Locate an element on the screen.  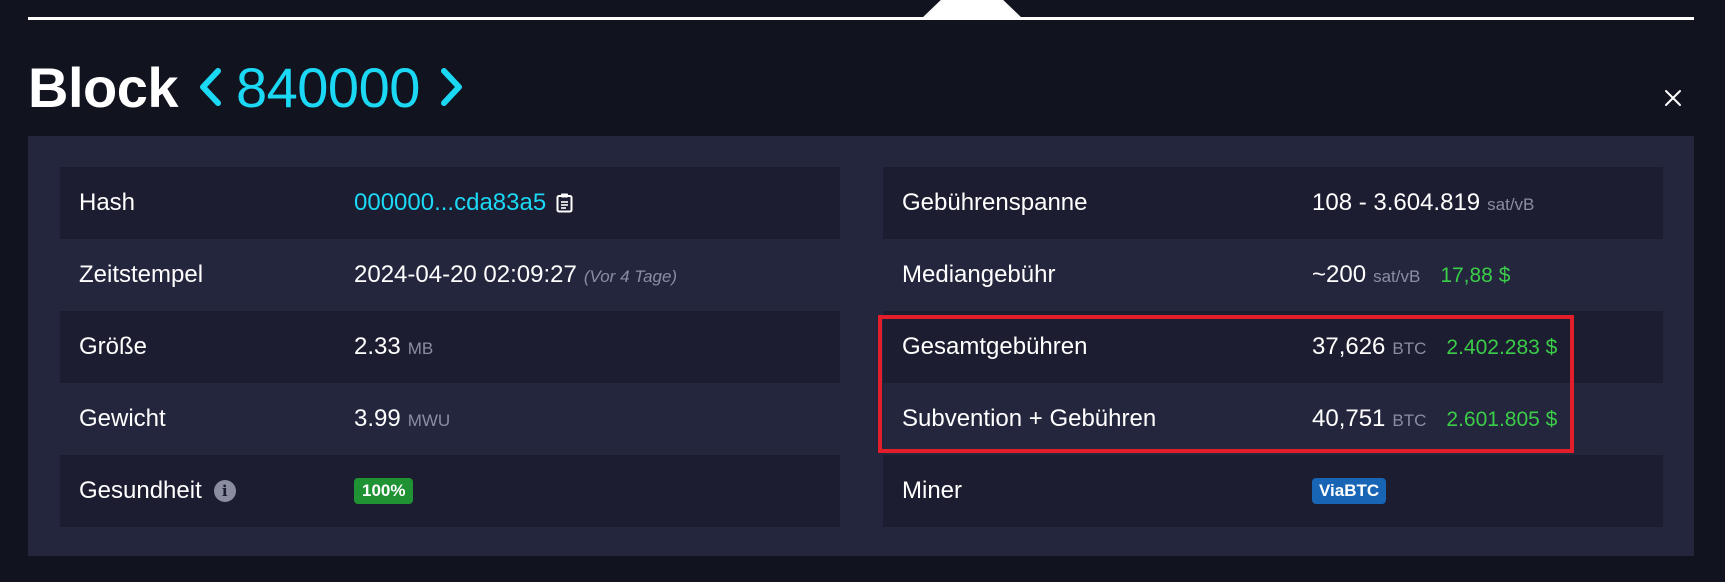
detail-row-fee-span: Gebührenspanne 108 - 3.604.819 sat/vB is located at coordinates (1273, 203).